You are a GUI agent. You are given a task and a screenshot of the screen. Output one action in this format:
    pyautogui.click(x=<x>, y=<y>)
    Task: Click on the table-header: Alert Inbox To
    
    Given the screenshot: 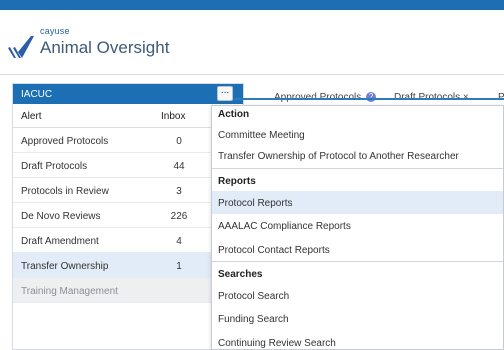 What is the action you would take?
    pyautogui.click(x=128, y=116)
    